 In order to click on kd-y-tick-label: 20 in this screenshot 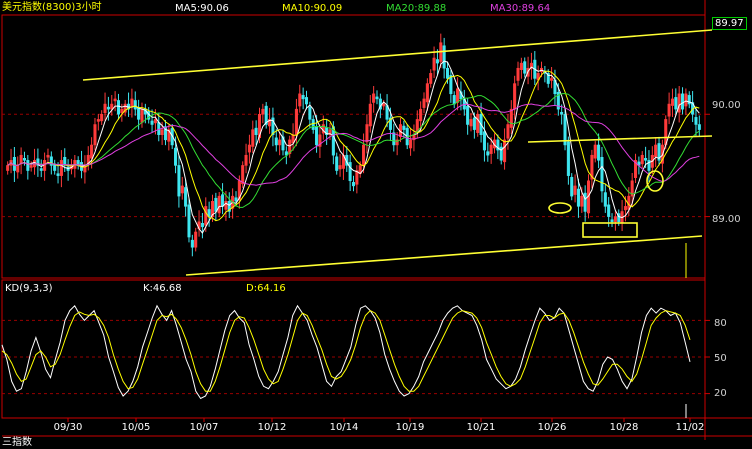, I will do `click(720, 393)`.